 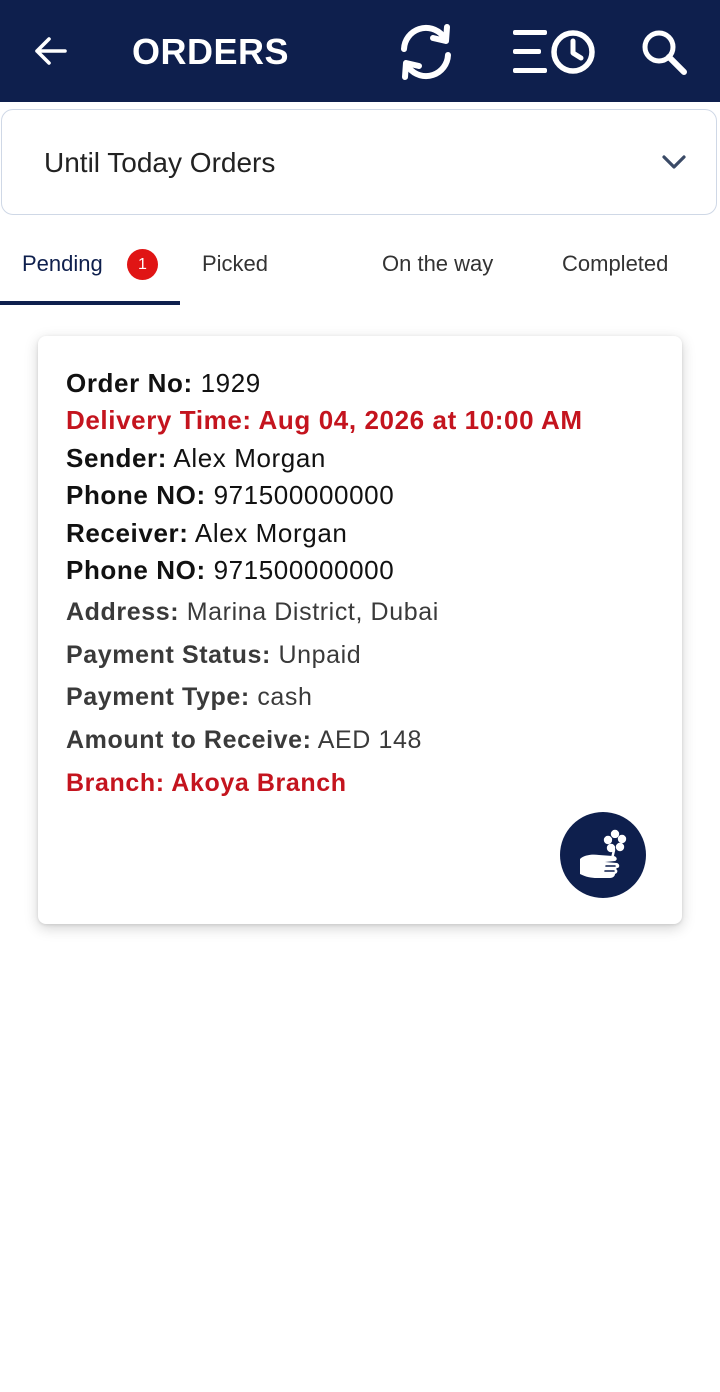 I want to click on sender-phone-label: Phone NO:, so click(x=136, y=495).